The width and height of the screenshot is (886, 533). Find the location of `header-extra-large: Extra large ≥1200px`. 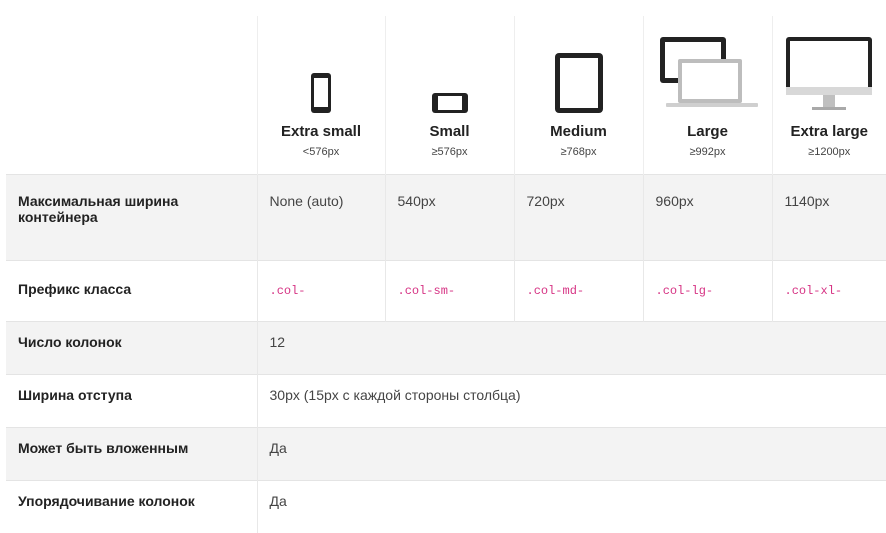

header-extra-large: Extra large ≥1200px is located at coordinates (829, 95).